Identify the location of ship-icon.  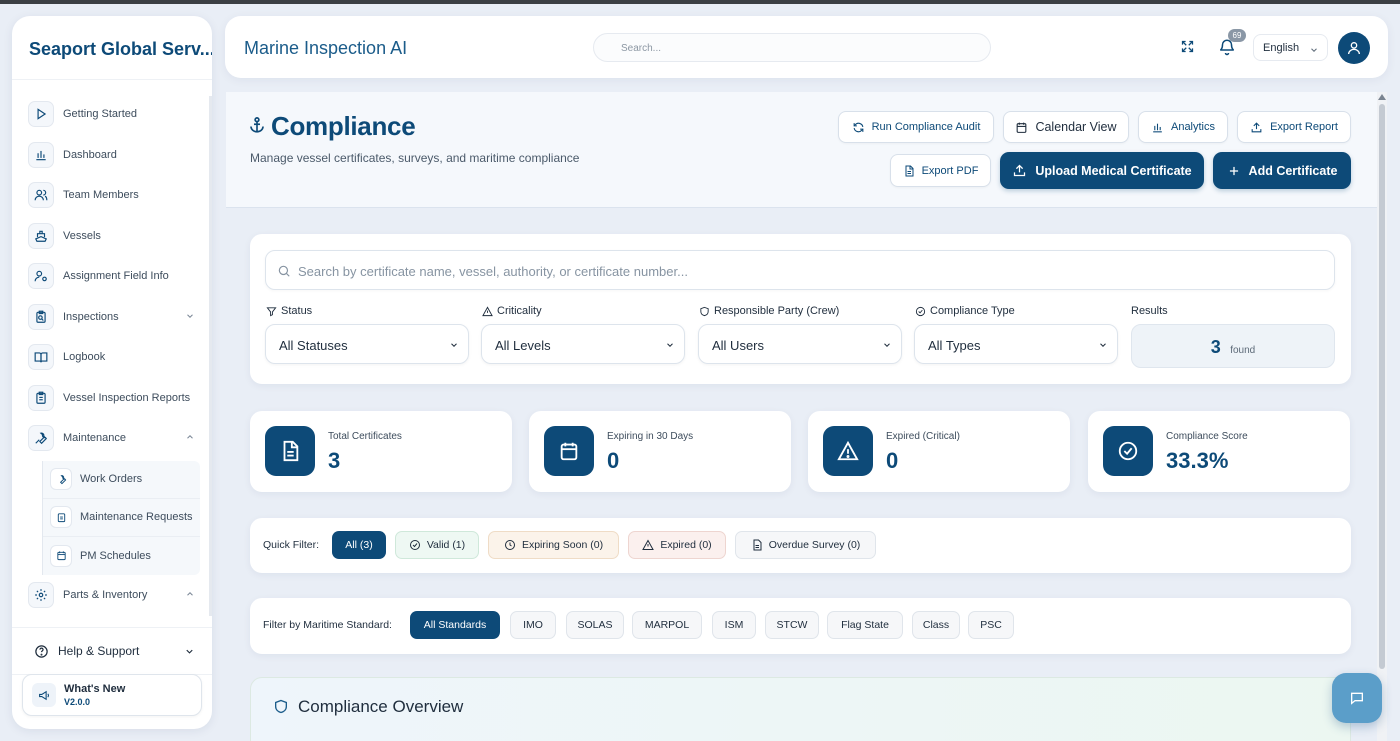
(41, 235).